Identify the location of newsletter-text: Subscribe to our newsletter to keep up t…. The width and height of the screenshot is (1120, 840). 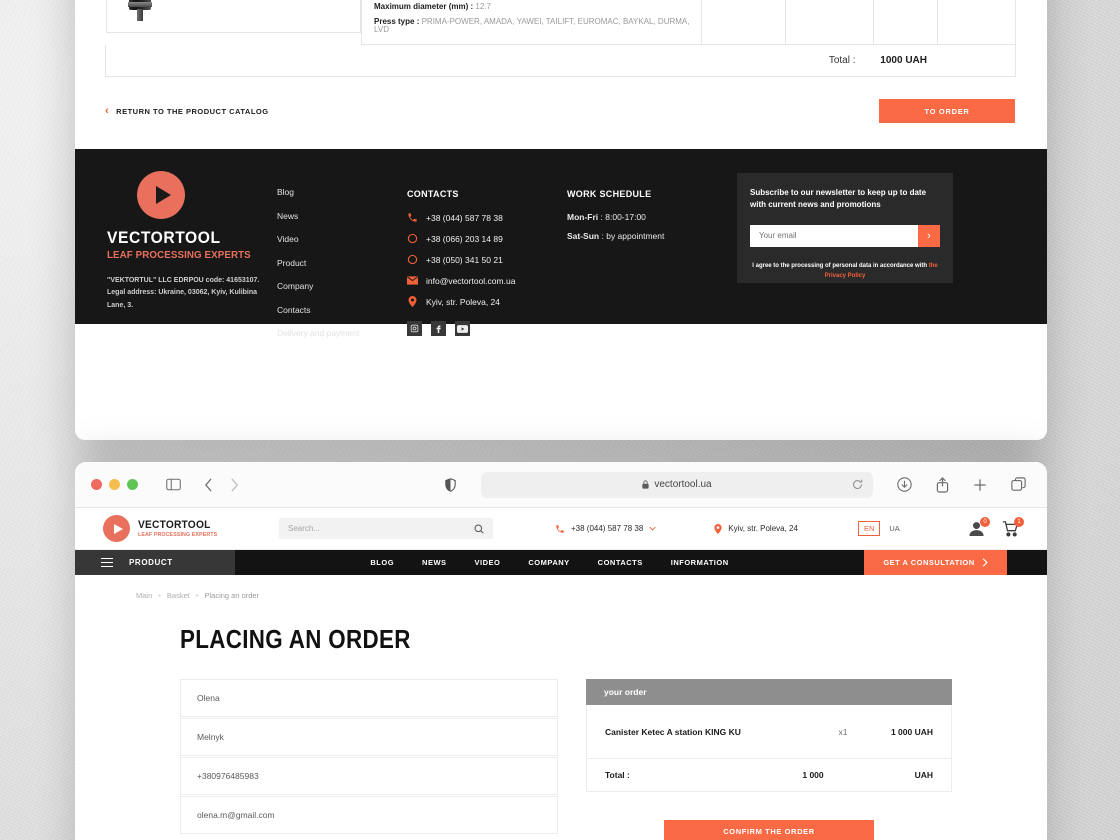
(838, 199).